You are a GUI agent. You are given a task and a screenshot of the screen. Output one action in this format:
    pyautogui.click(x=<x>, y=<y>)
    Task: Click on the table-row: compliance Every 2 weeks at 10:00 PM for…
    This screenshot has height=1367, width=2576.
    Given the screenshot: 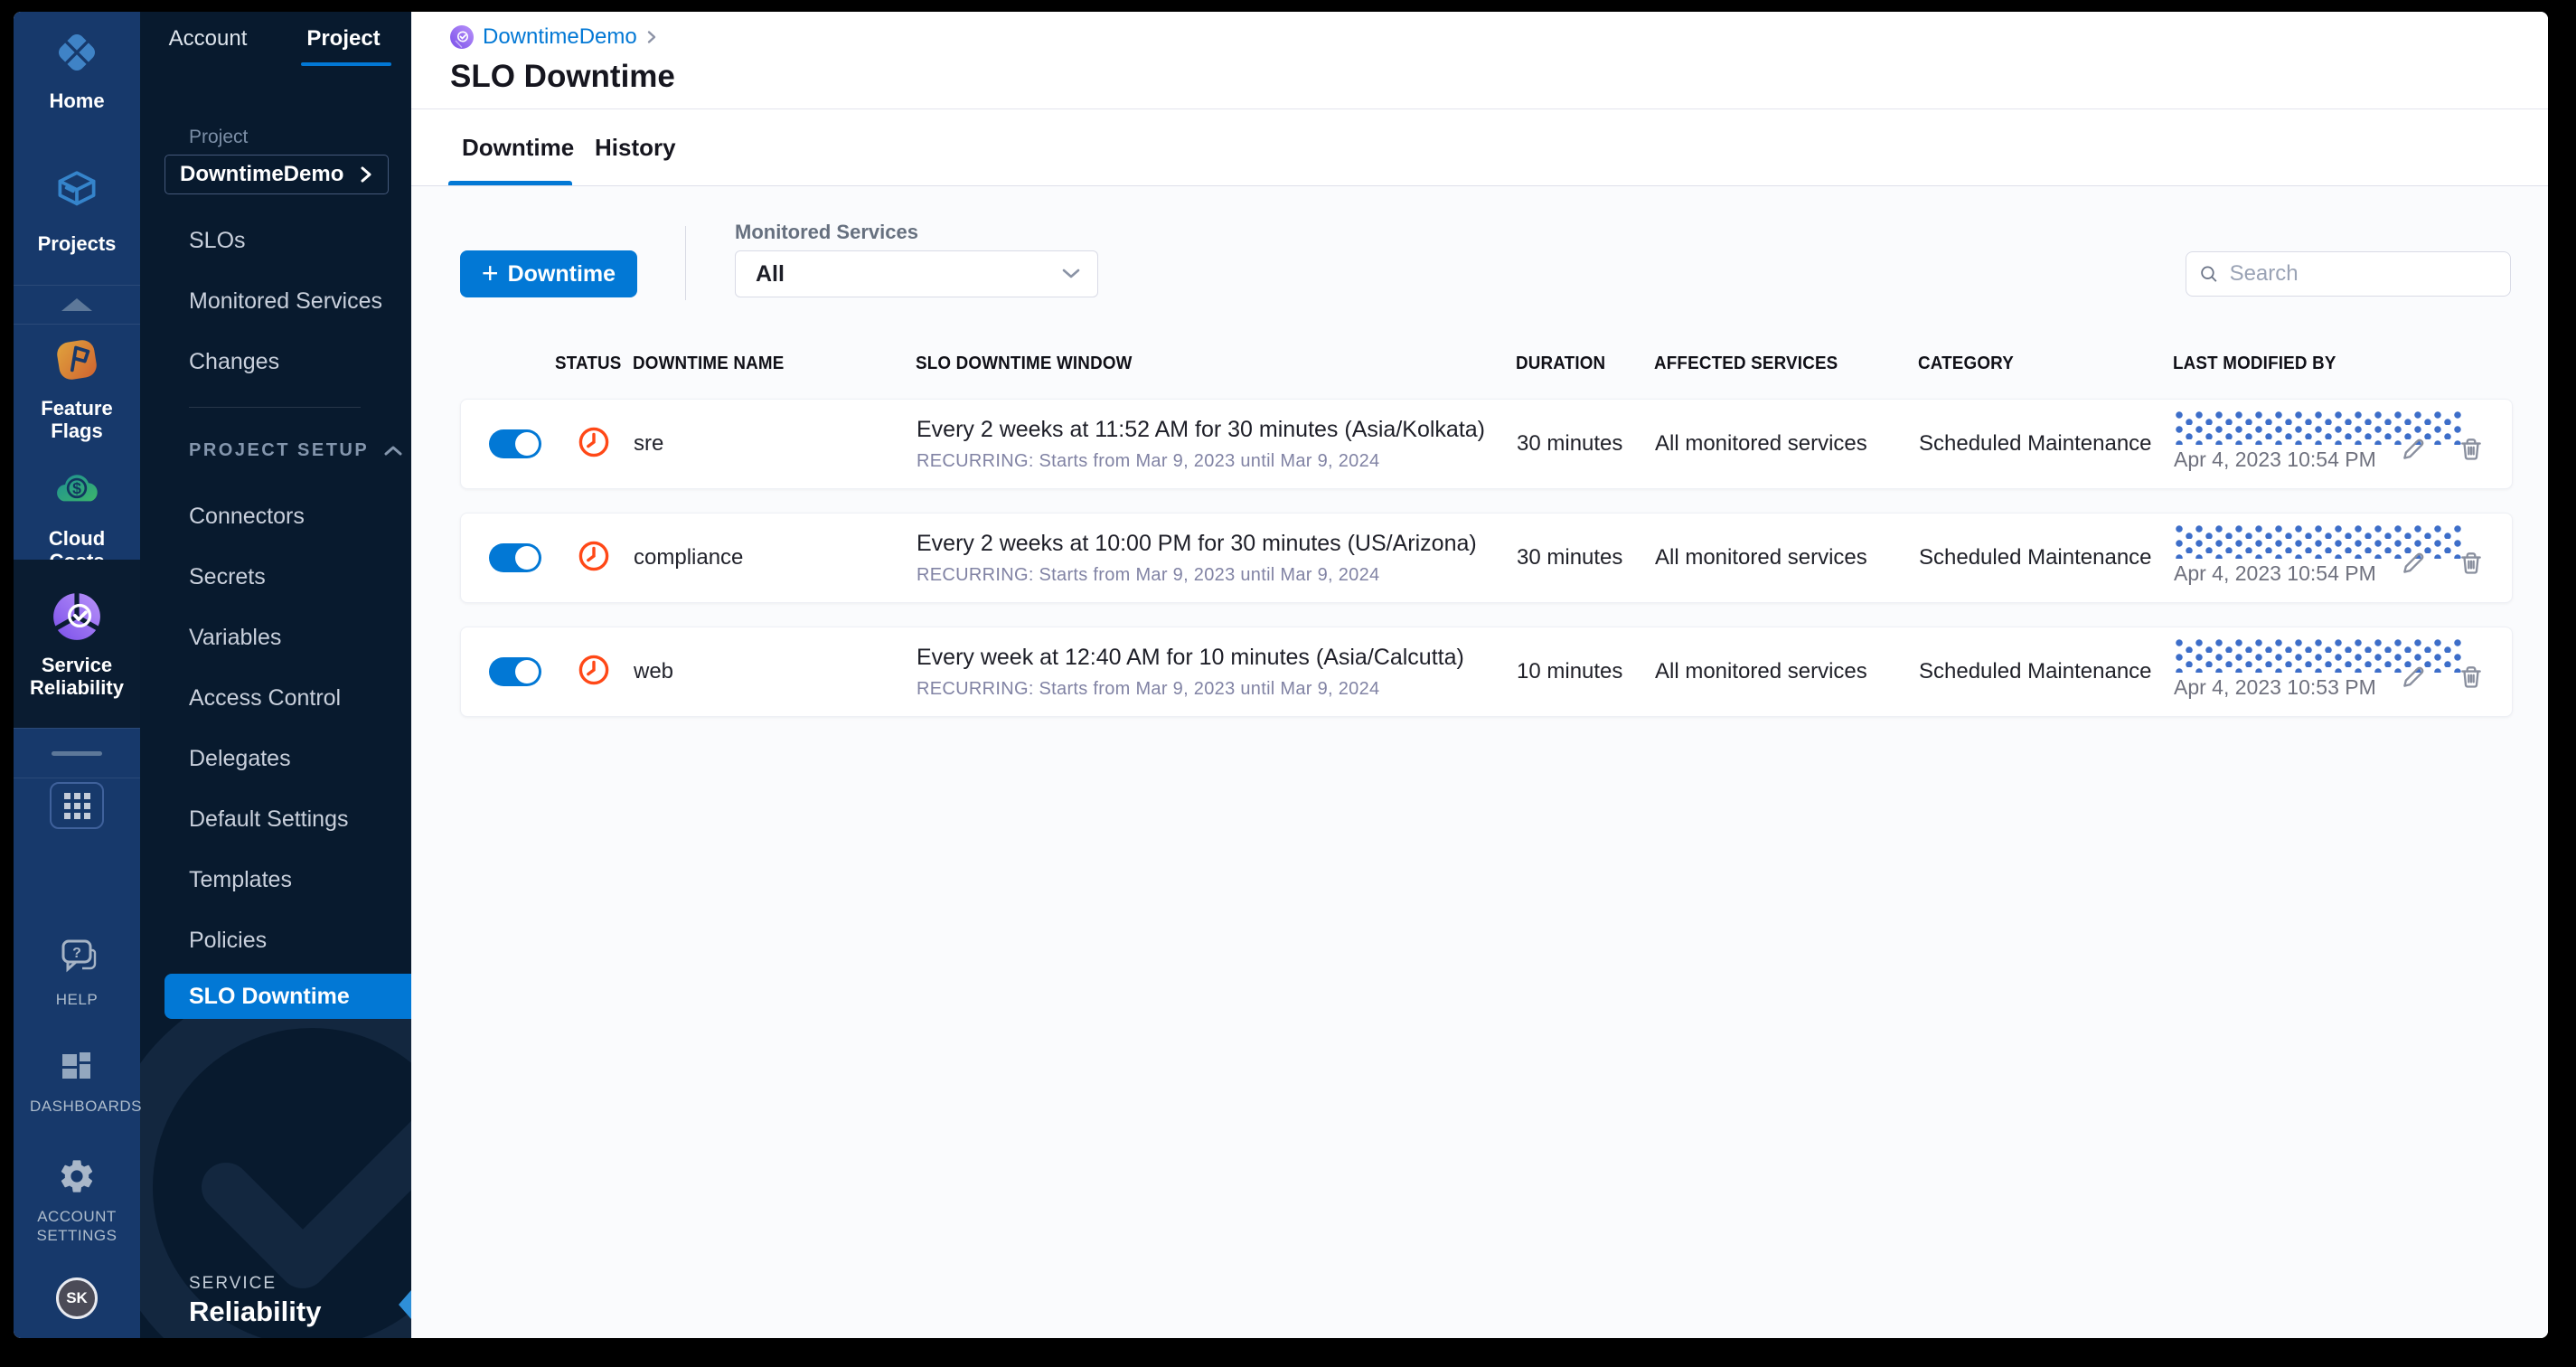 What is the action you would take?
    pyautogui.click(x=1487, y=558)
    